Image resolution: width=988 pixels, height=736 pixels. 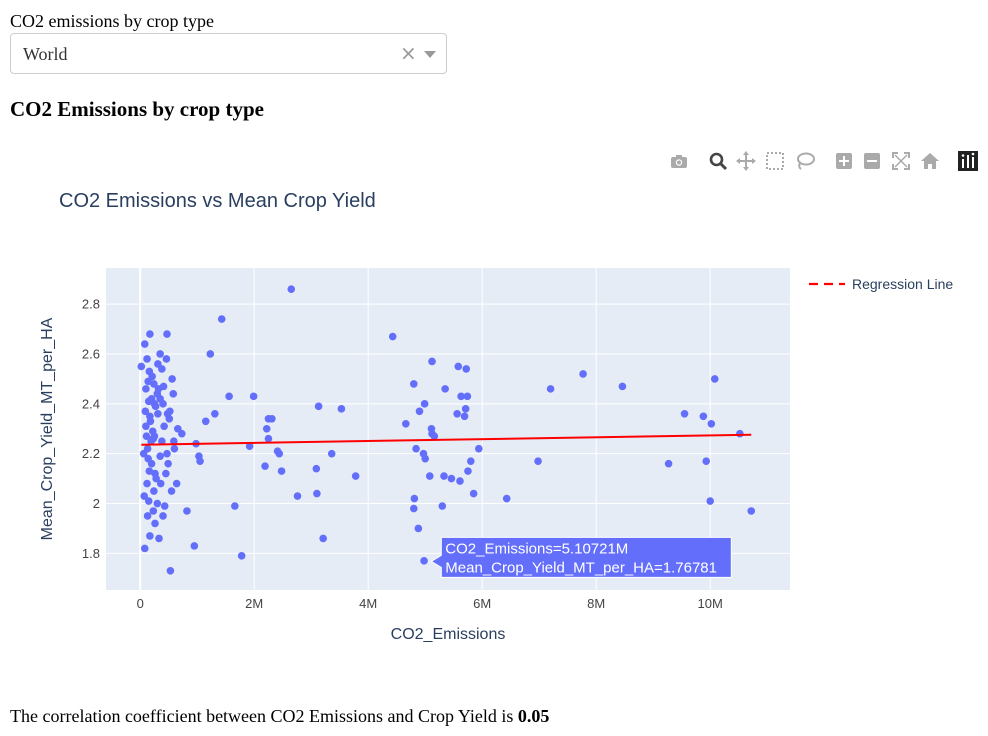 What do you see at coordinates (710, 603) in the screenshot?
I see `x-tick-label: 10M` at bounding box center [710, 603].